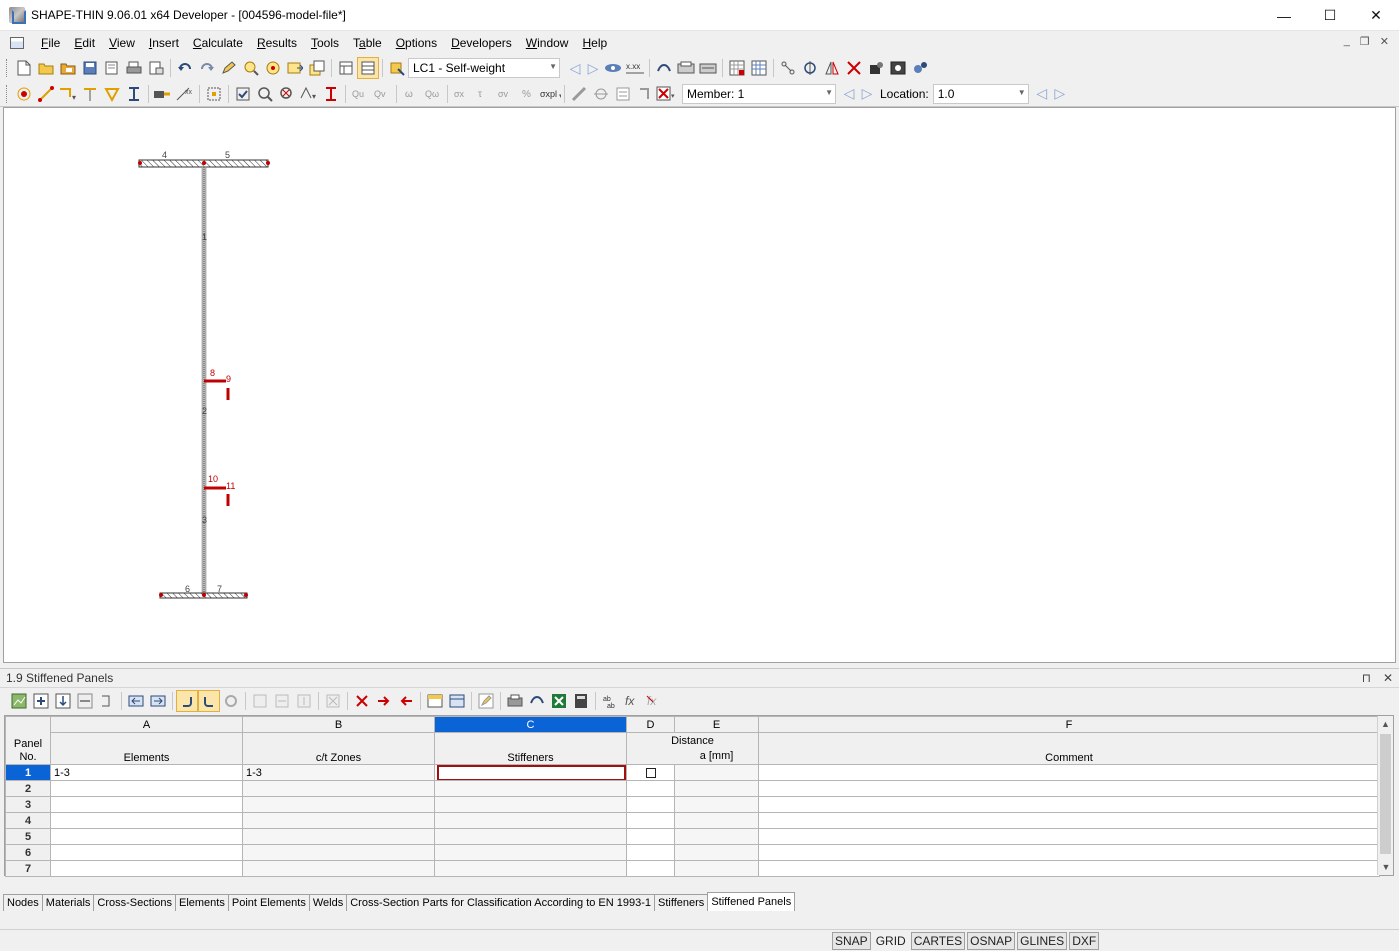 This screenshot has height=951, width=1399. I want to click on menu-insert: Insert, so click(164, 43).